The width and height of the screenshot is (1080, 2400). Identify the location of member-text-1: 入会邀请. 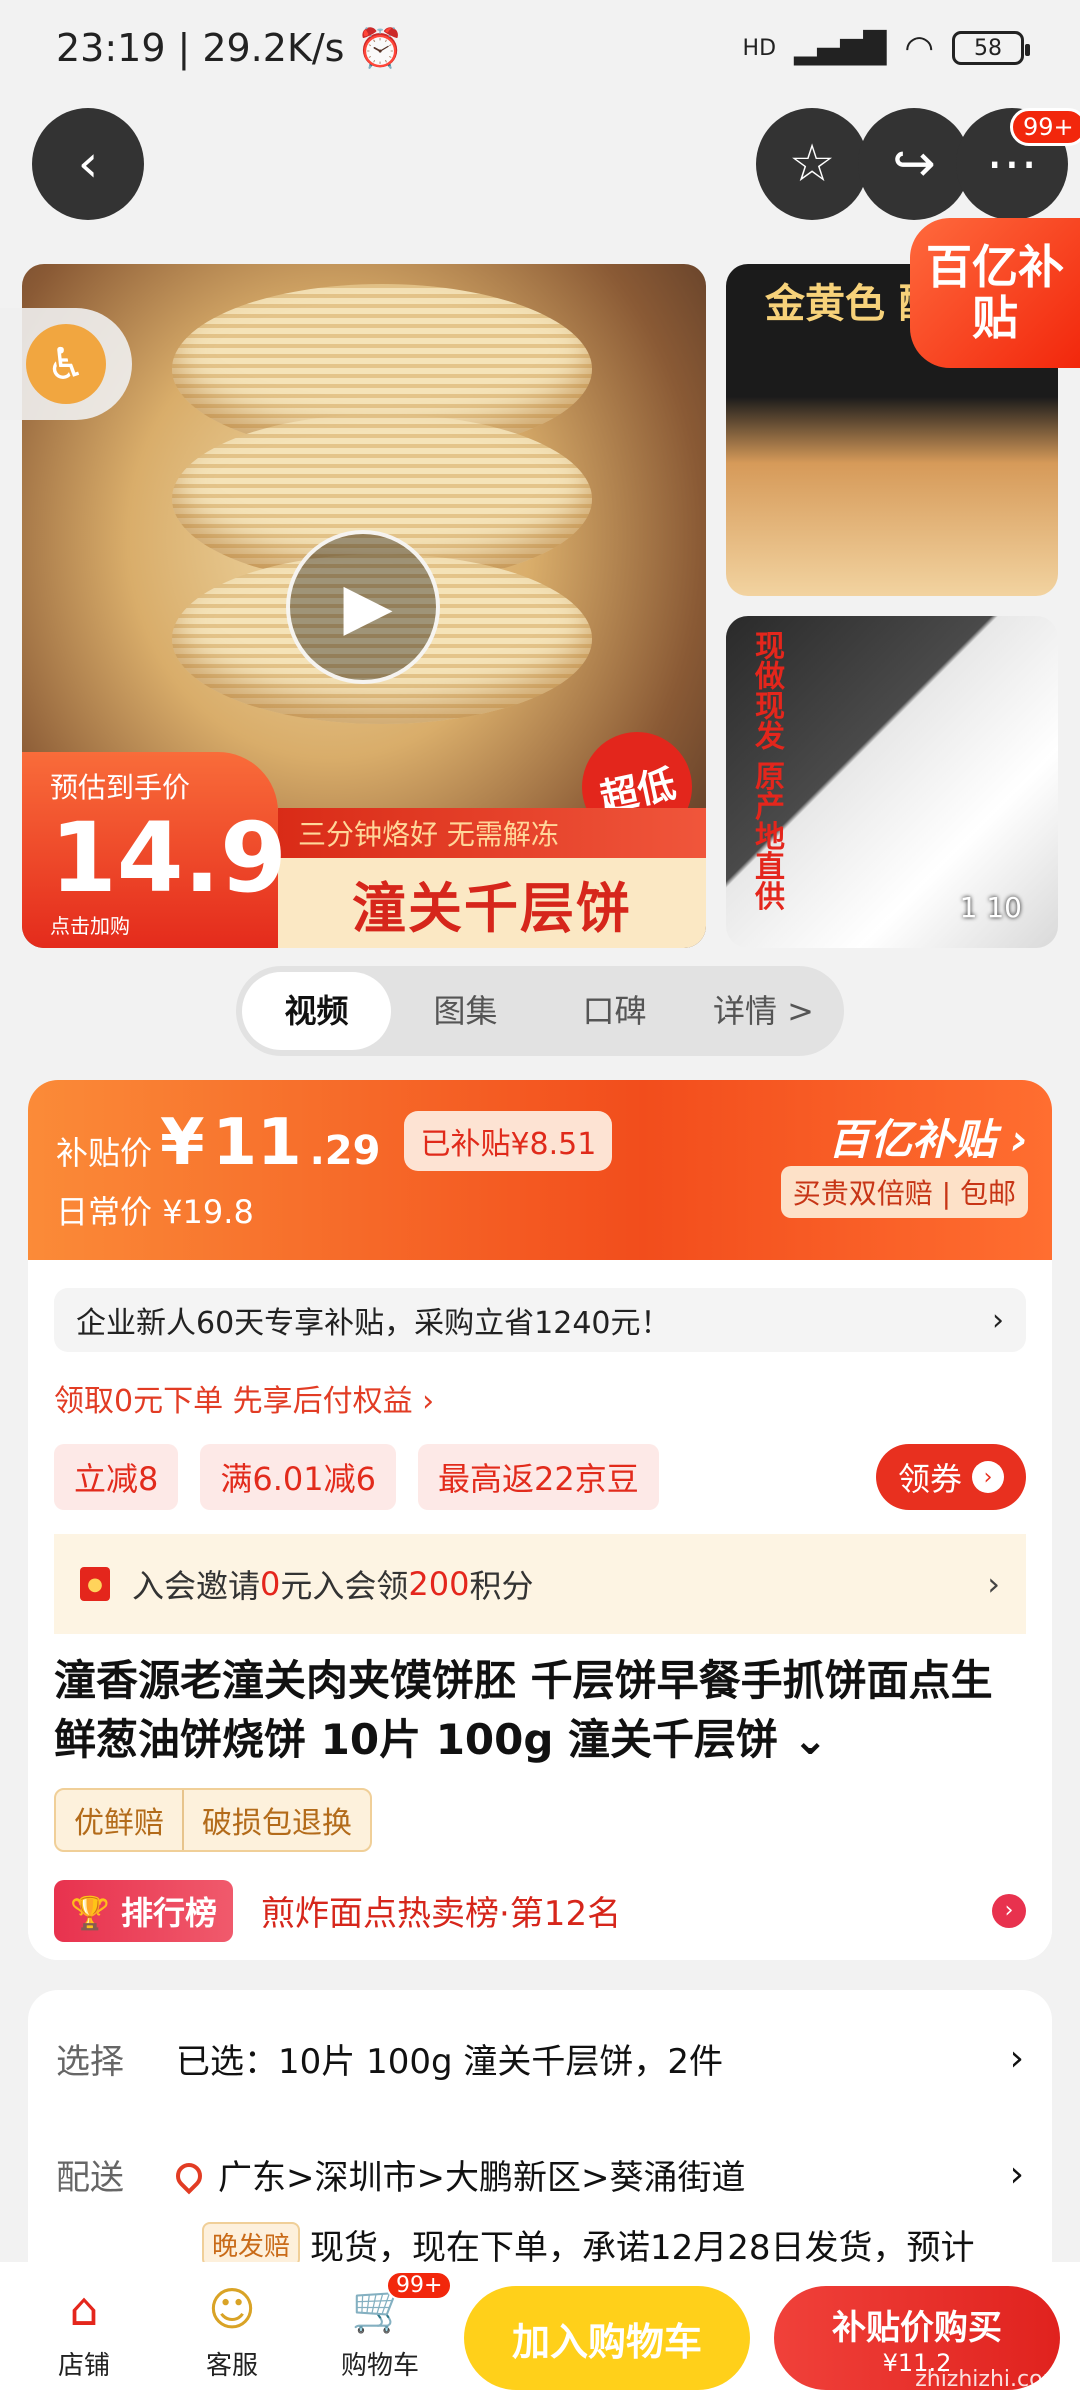
(196, 1586).